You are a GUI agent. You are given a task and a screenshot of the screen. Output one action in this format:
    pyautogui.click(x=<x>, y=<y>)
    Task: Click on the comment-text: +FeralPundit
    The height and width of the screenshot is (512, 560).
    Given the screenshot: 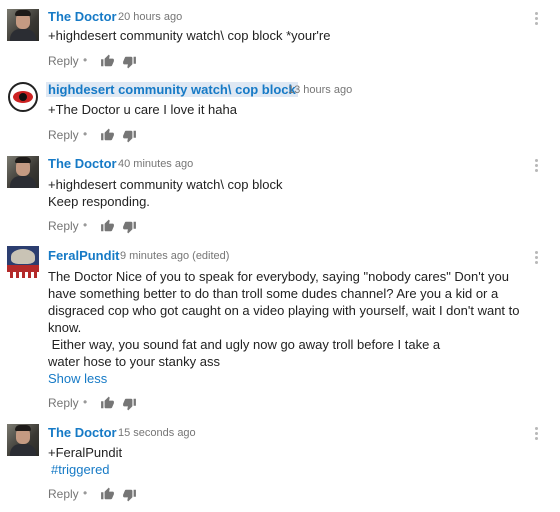 What is the action you would take?
    pyautogui.click(x=85, y=452)
    